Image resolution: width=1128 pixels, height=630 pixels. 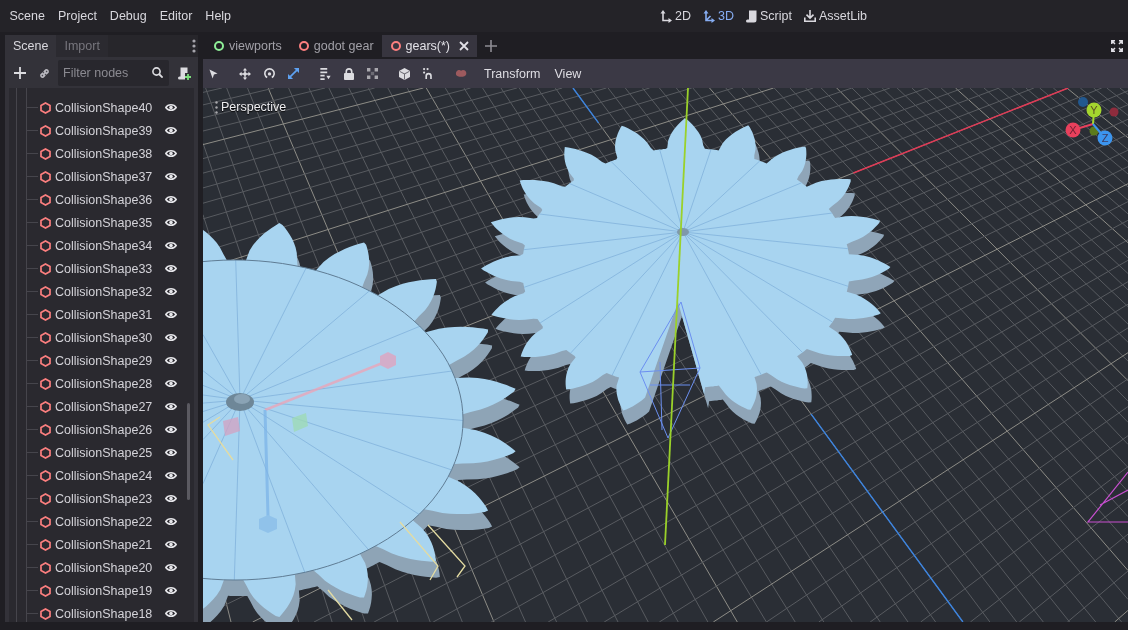 What do you see at coordinates (666, 16) in the screenshot?
I see `axes-icon` at bounding box center [666, 16].